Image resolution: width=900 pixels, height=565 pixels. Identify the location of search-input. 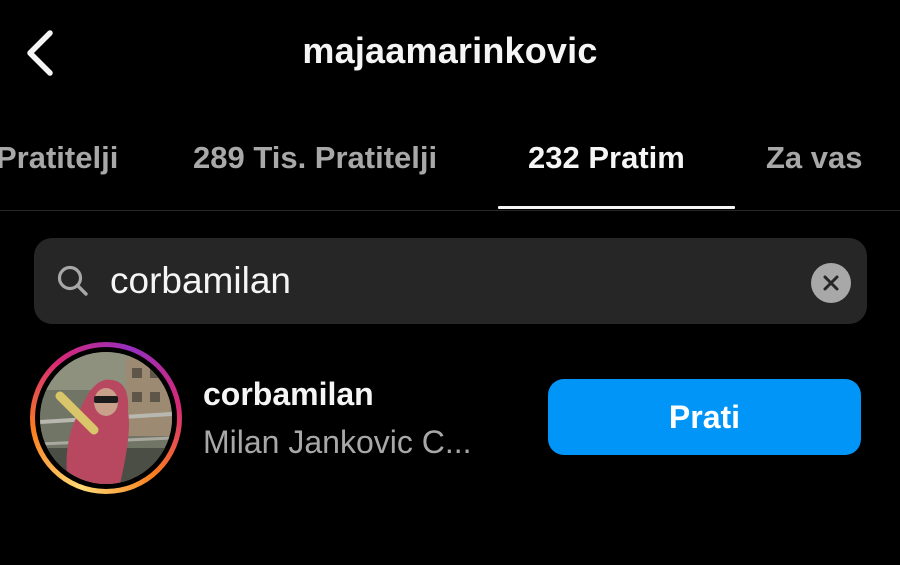
(455, 281).